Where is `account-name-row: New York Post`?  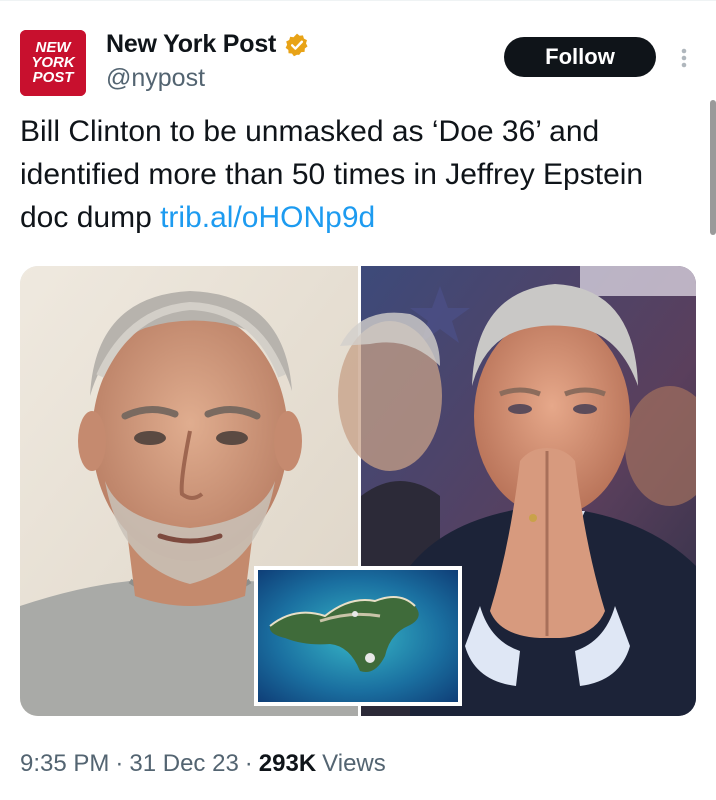
account-name-row: New York Post is located at coordinates (208, 44).